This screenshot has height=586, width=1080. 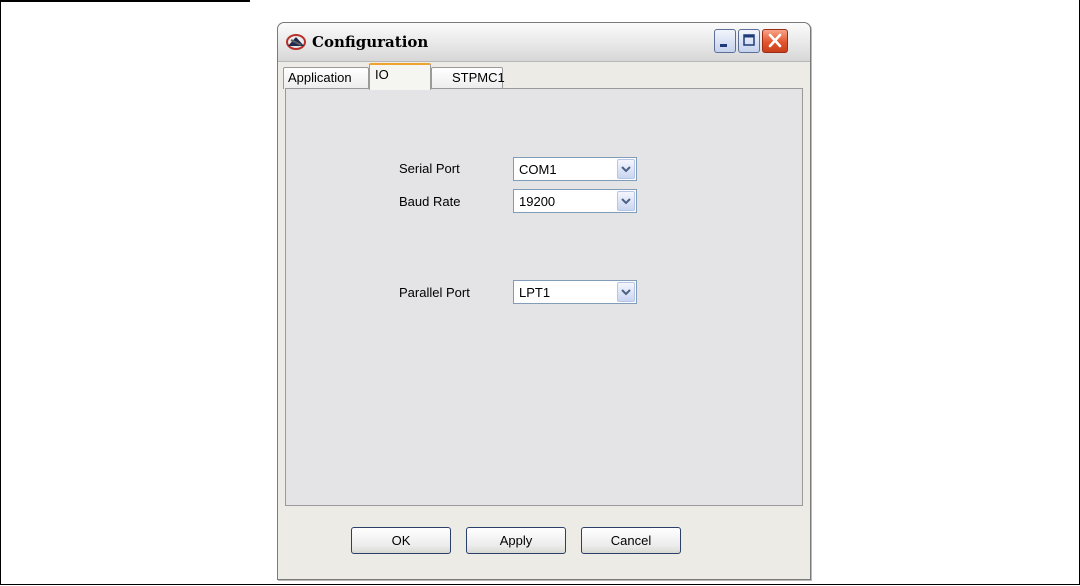 I want to click on close-icon, so click(x=775, y=40).